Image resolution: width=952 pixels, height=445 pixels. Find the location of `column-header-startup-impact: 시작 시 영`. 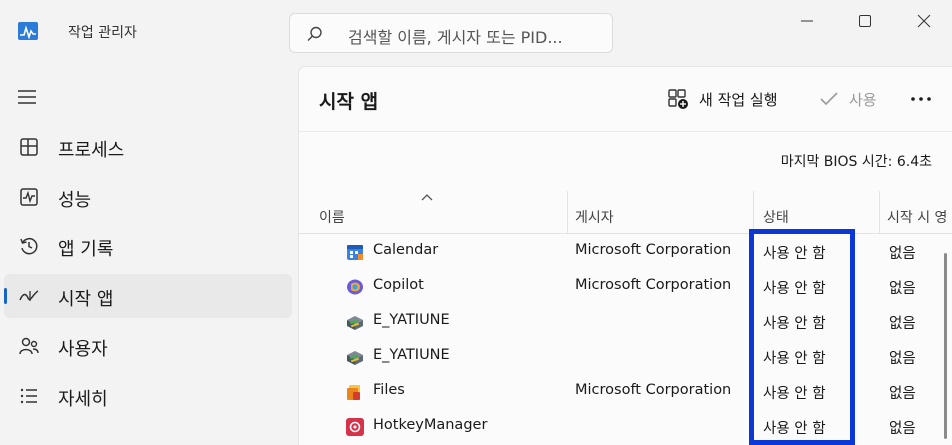

column-header-startup-impact: 시작 시 영 is located at coordinates (917, 217).